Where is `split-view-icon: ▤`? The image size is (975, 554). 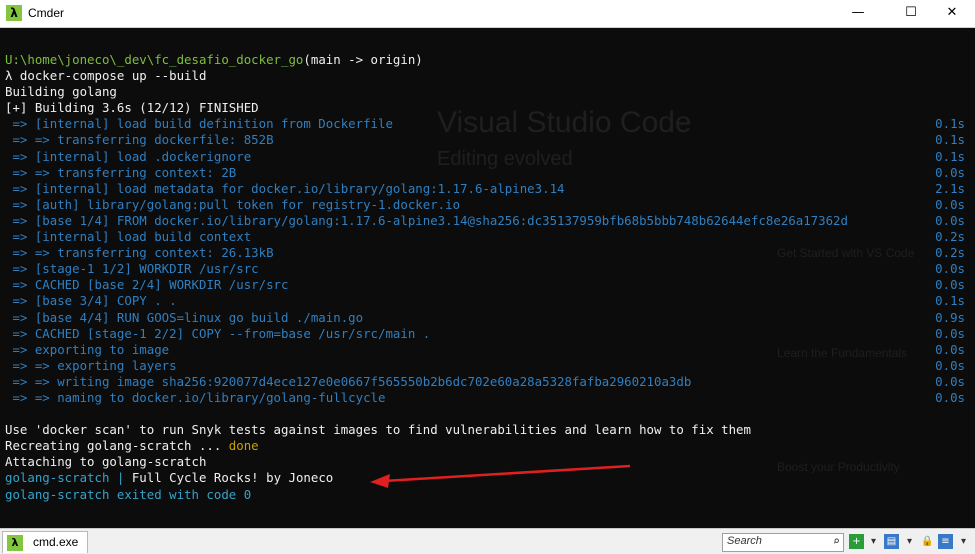 split-view-icon: ▤ is located at coordinates (891, 541).